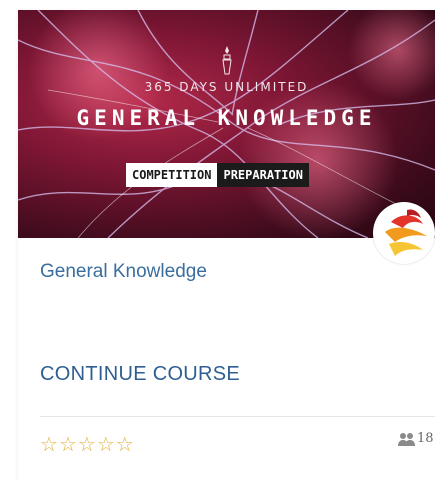 The height and width of the screenshot is (481, 435). I want to click on students-count: 18, so click(416, 438).